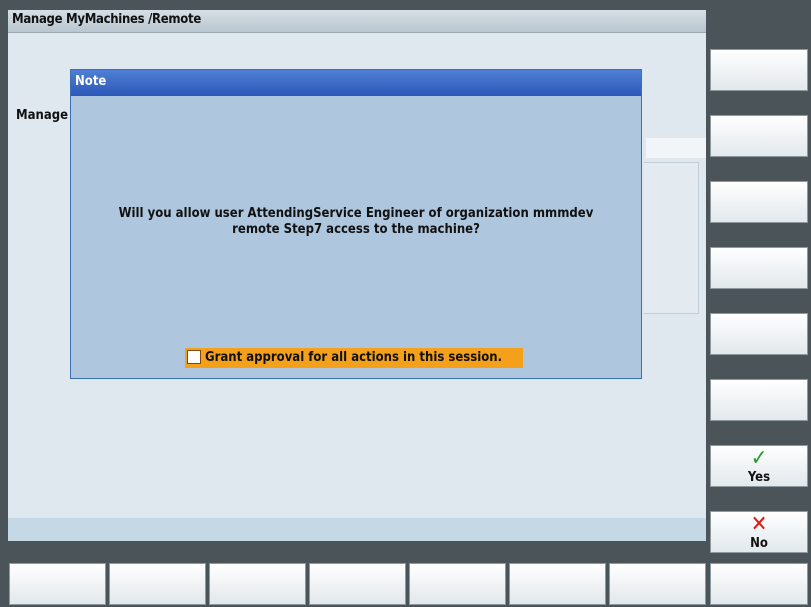 This screenshot has height=607, width=811. I want to click on yes-button: ✓ Yes, so click(759, 466).